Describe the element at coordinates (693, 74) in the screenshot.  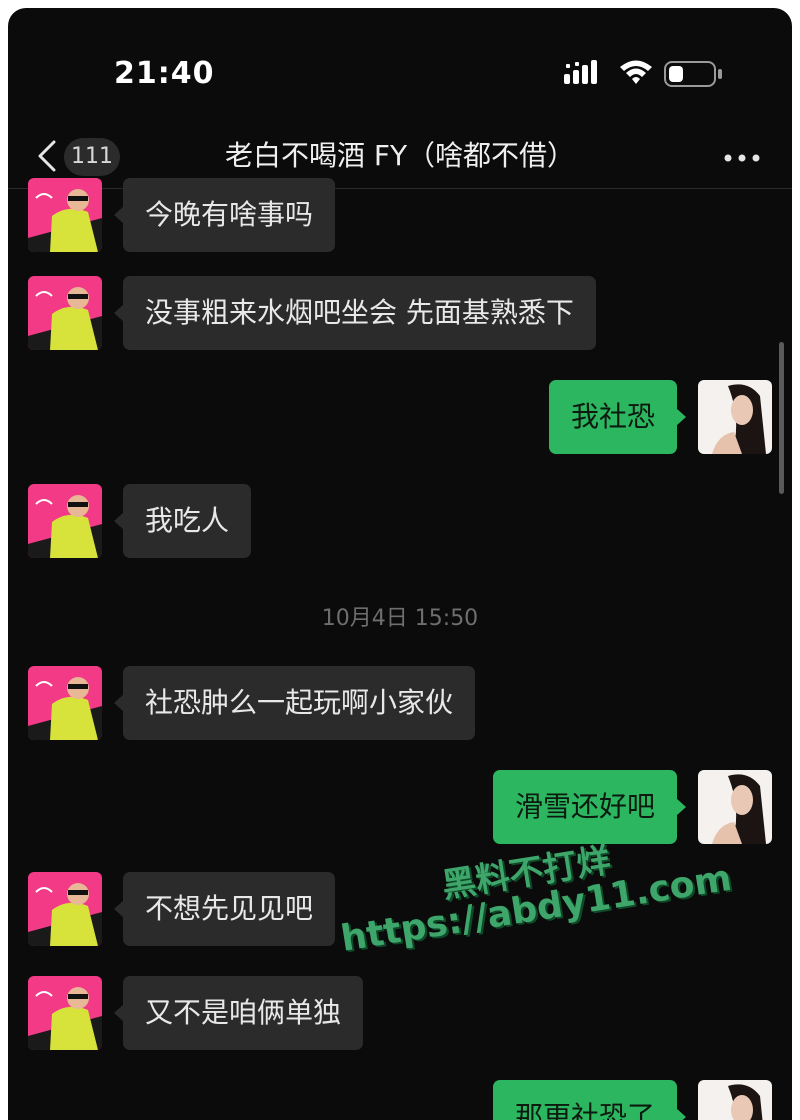
I see `battery-icon` at that location.